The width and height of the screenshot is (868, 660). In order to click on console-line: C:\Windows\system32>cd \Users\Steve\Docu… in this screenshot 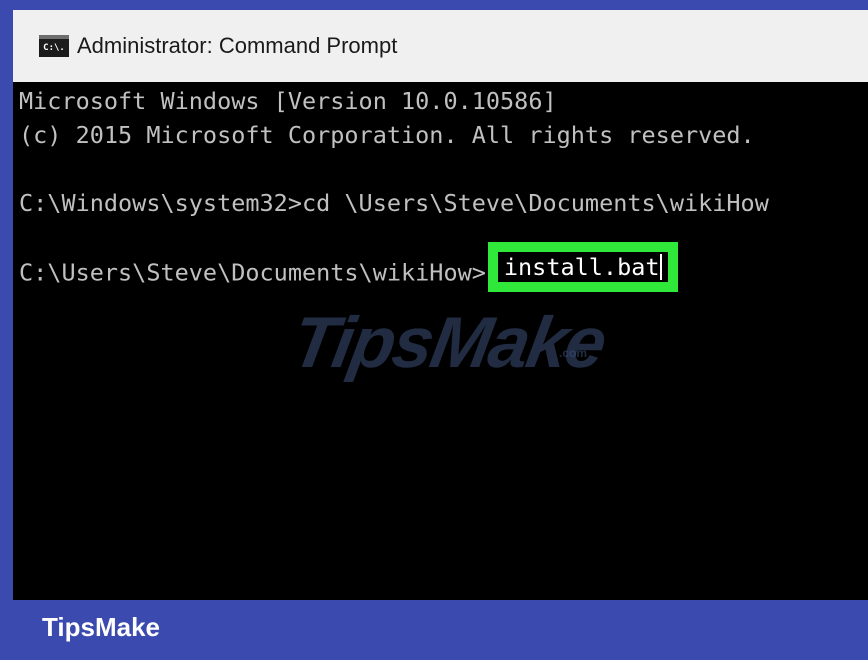, I will do `click(394, 203)`.